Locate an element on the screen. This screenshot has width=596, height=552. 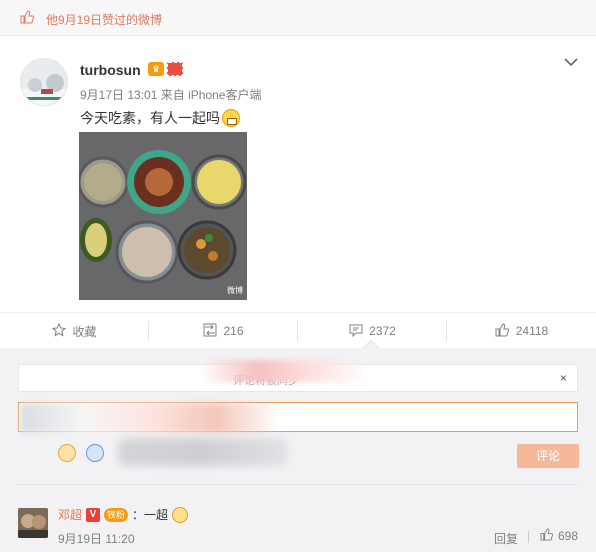
post-meta: 9月17日 13:01 来自 iPhone客户端 is located at coordinates (170, 94).